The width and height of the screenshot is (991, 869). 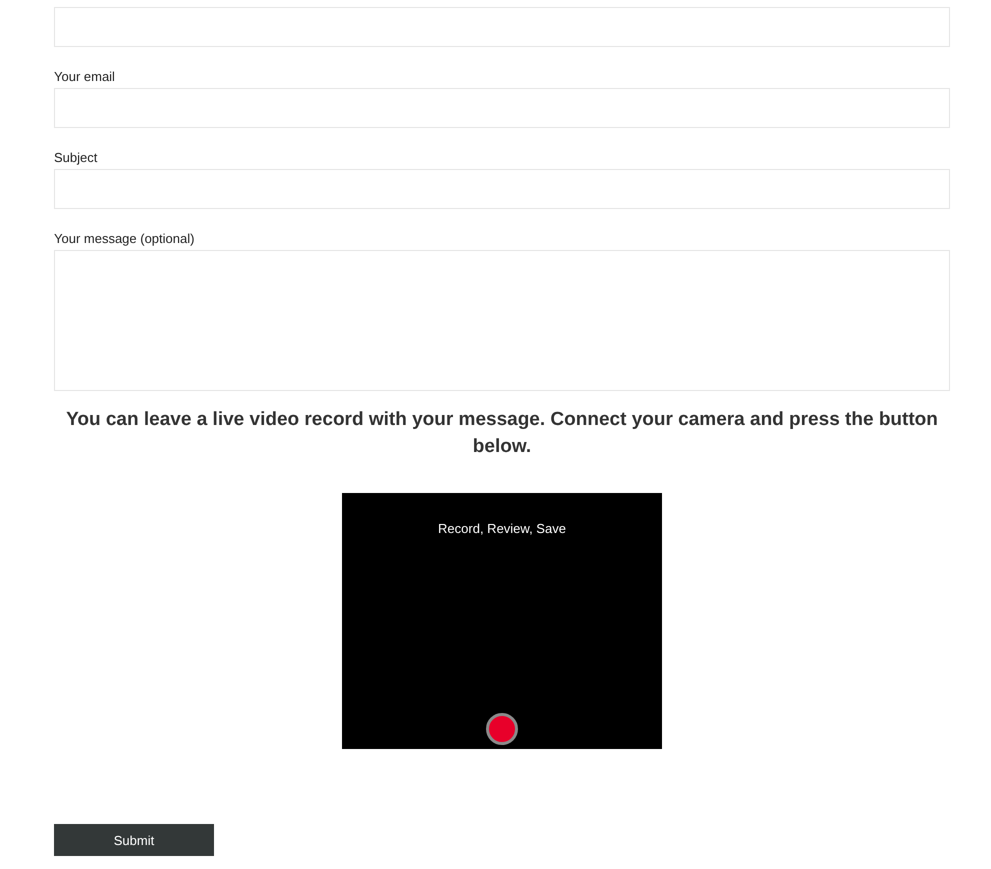 What do you see at coordinates (85, 77) in the screenshot?
I see `field-label: Your email` at bounding box center [85, 77].